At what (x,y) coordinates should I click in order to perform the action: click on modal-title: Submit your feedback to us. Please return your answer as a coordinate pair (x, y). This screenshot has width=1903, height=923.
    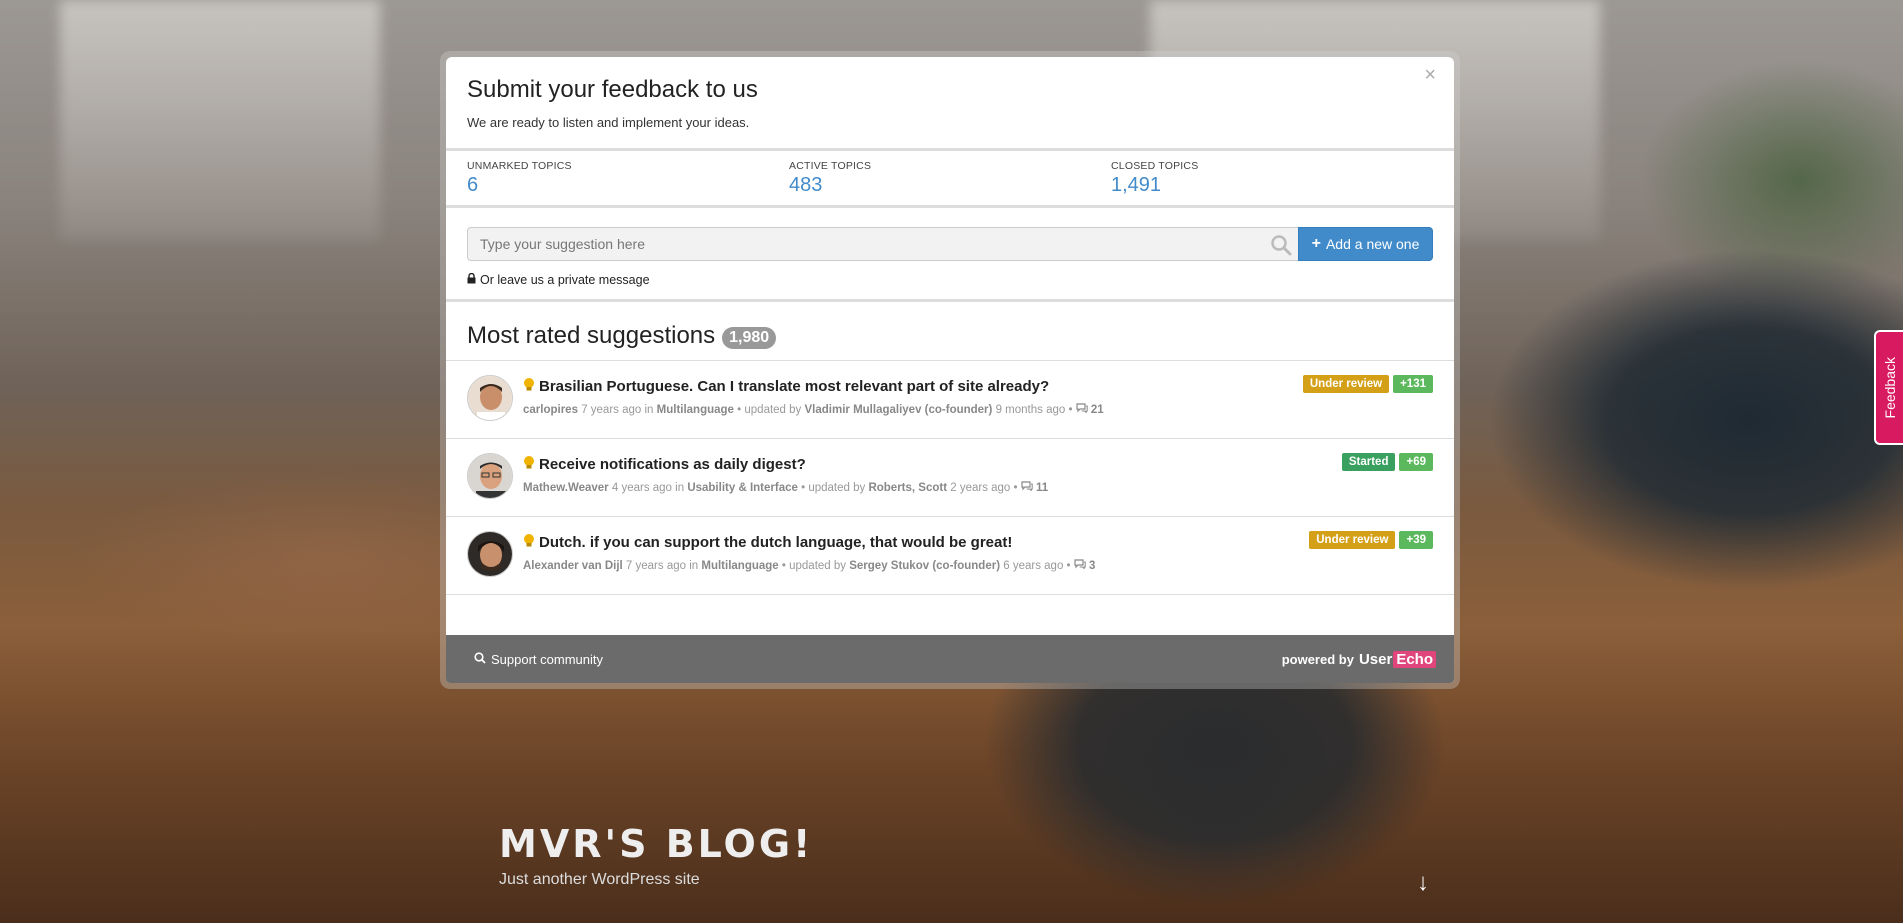
    Looking at the image, I should click on (612, 89).